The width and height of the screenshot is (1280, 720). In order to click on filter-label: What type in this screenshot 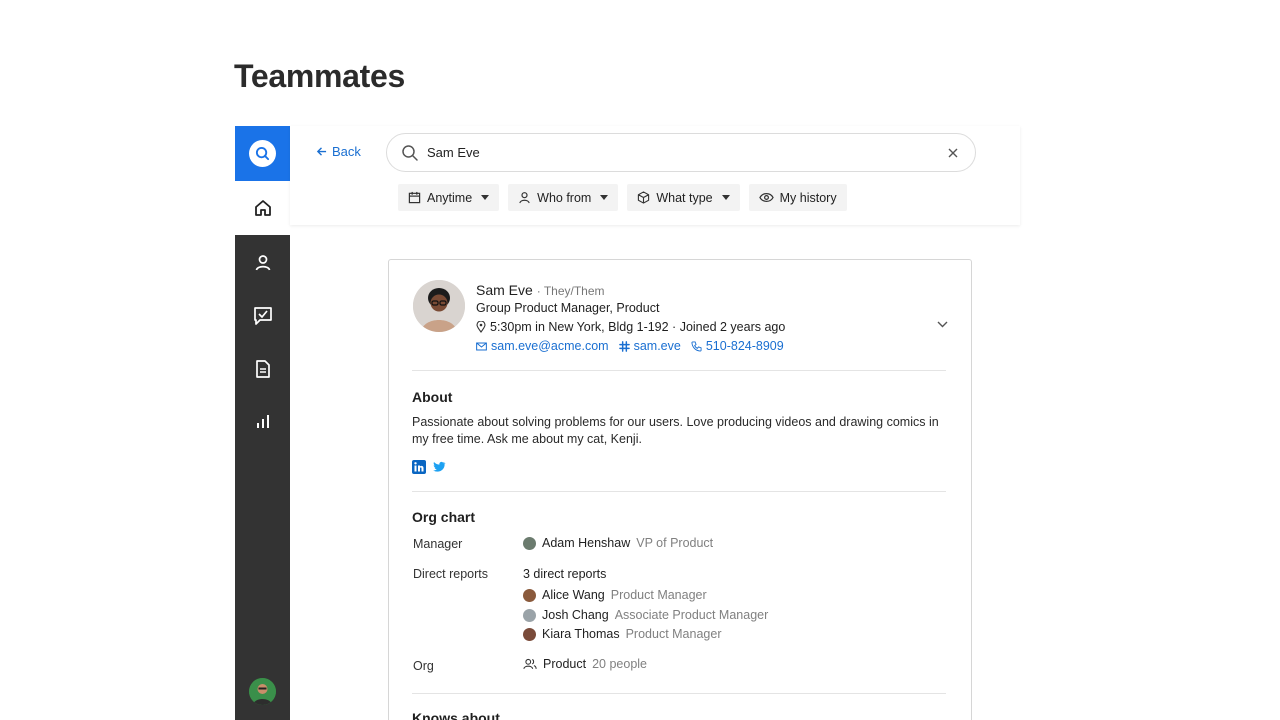, I will do `click(684, 197)`.